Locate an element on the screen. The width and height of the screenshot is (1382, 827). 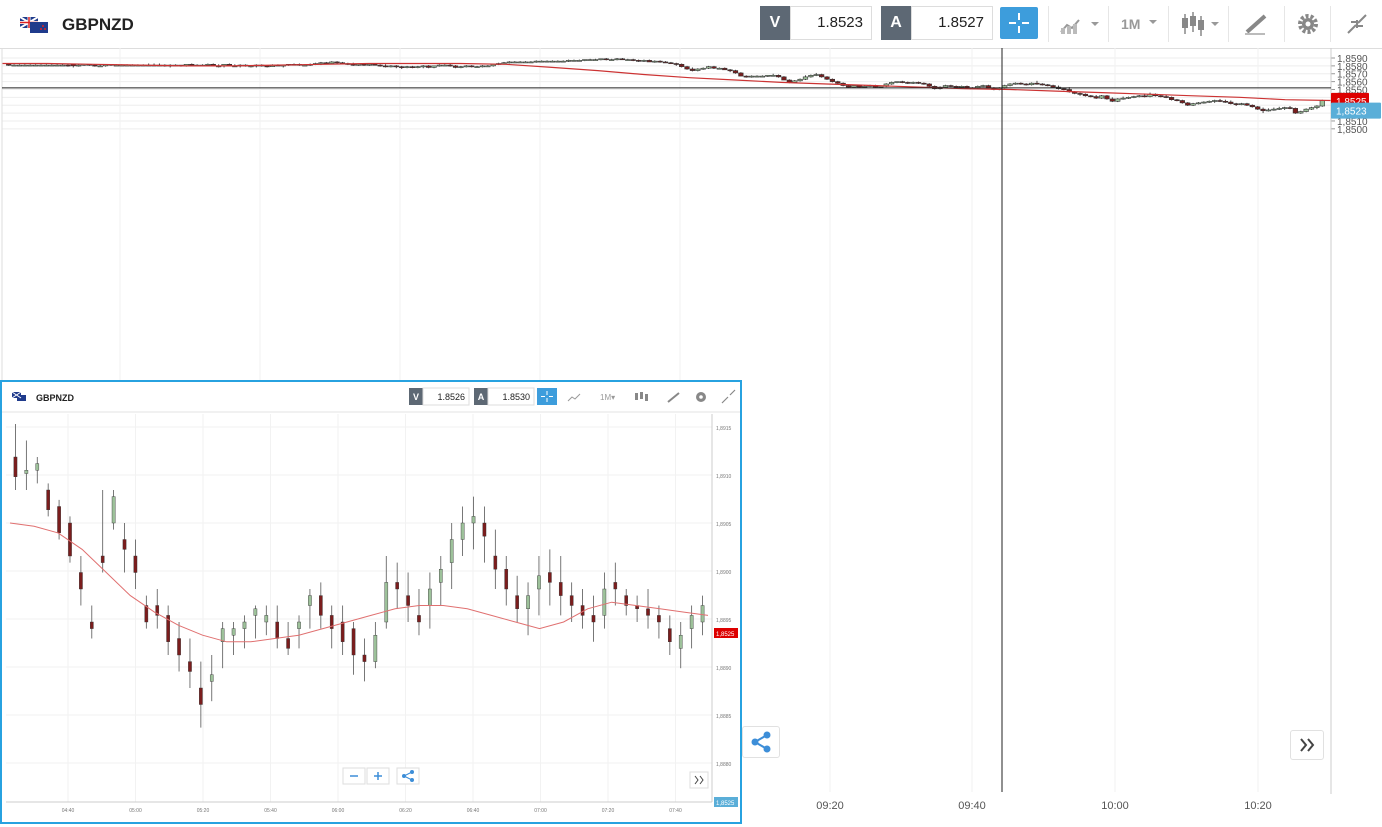
indicators-button is located at coordinates (1078, 24).